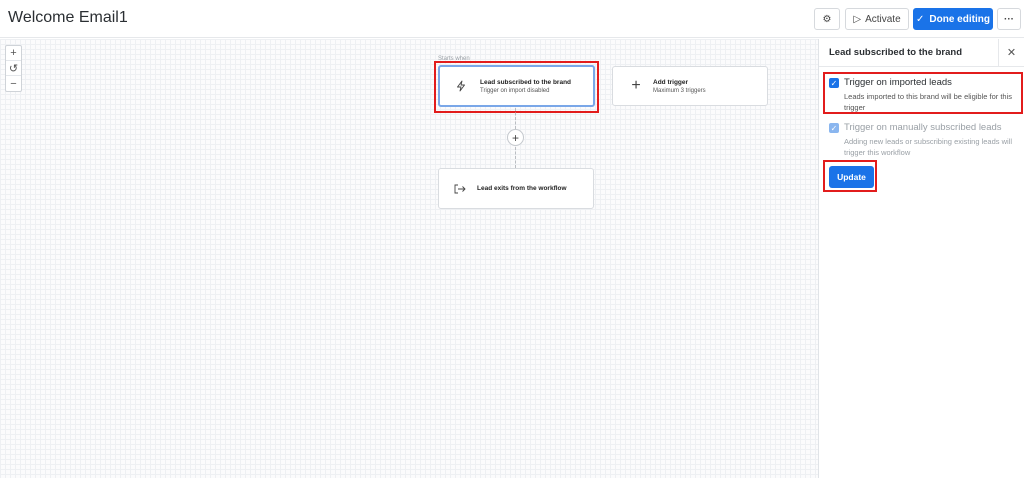 The image size is (1024, 478). Describe the element at coordinates (461, 86) in the screenshot. I see `lightning-icon` at that location.